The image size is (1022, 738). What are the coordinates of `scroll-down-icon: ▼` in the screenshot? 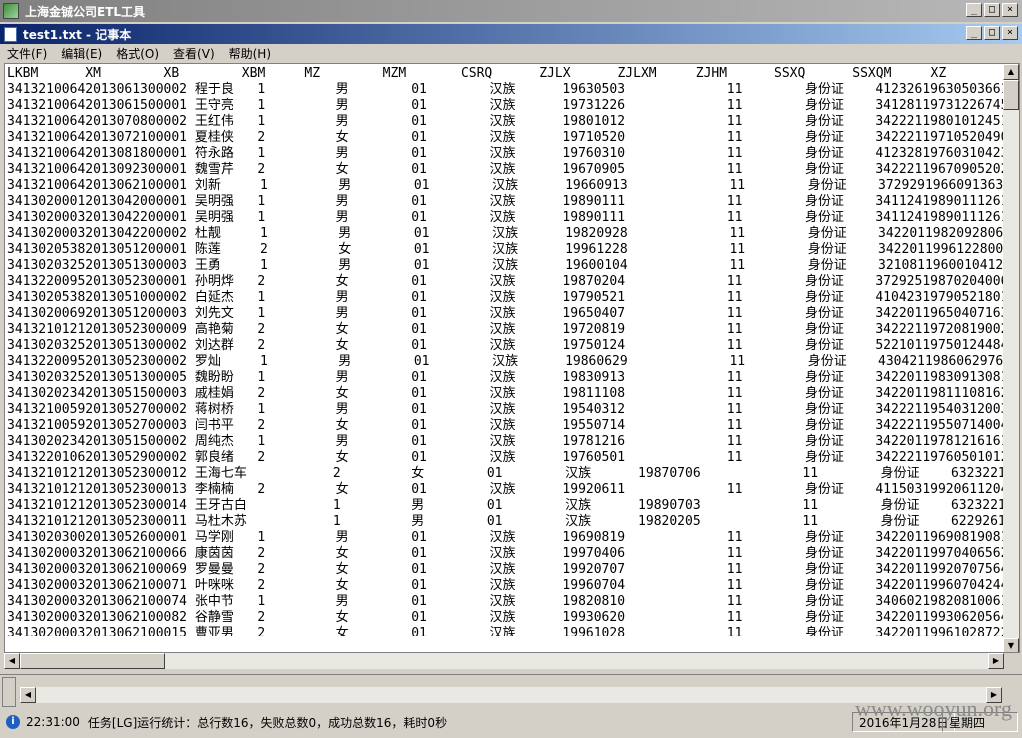 It's located at (1011, 645).